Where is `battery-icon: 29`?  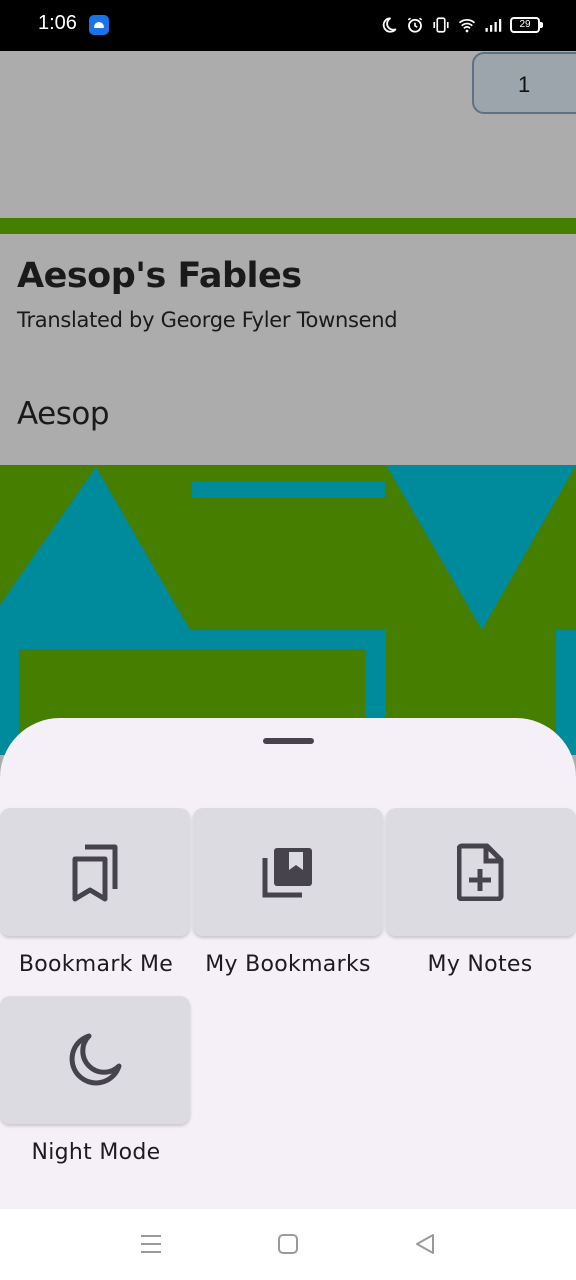
battery-icon: 29 is located at coordinates (526, 25).